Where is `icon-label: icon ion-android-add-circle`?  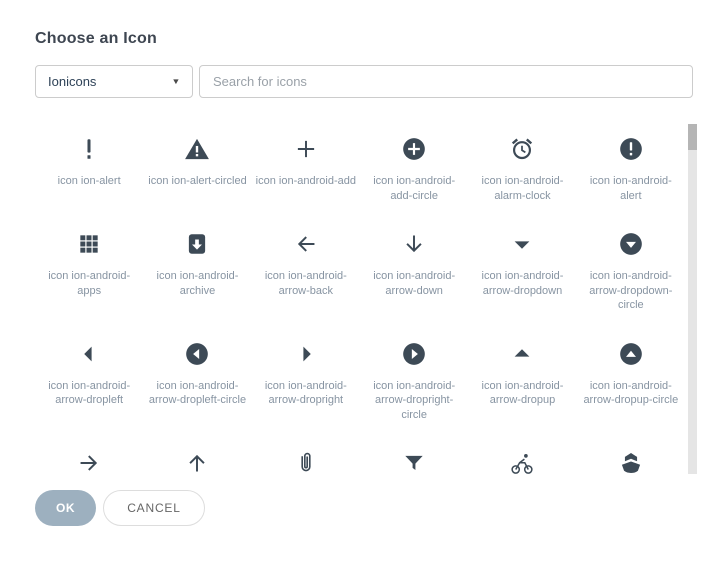
icon-label: icon ion-android-add-circle is located at coordinates (414, 188).